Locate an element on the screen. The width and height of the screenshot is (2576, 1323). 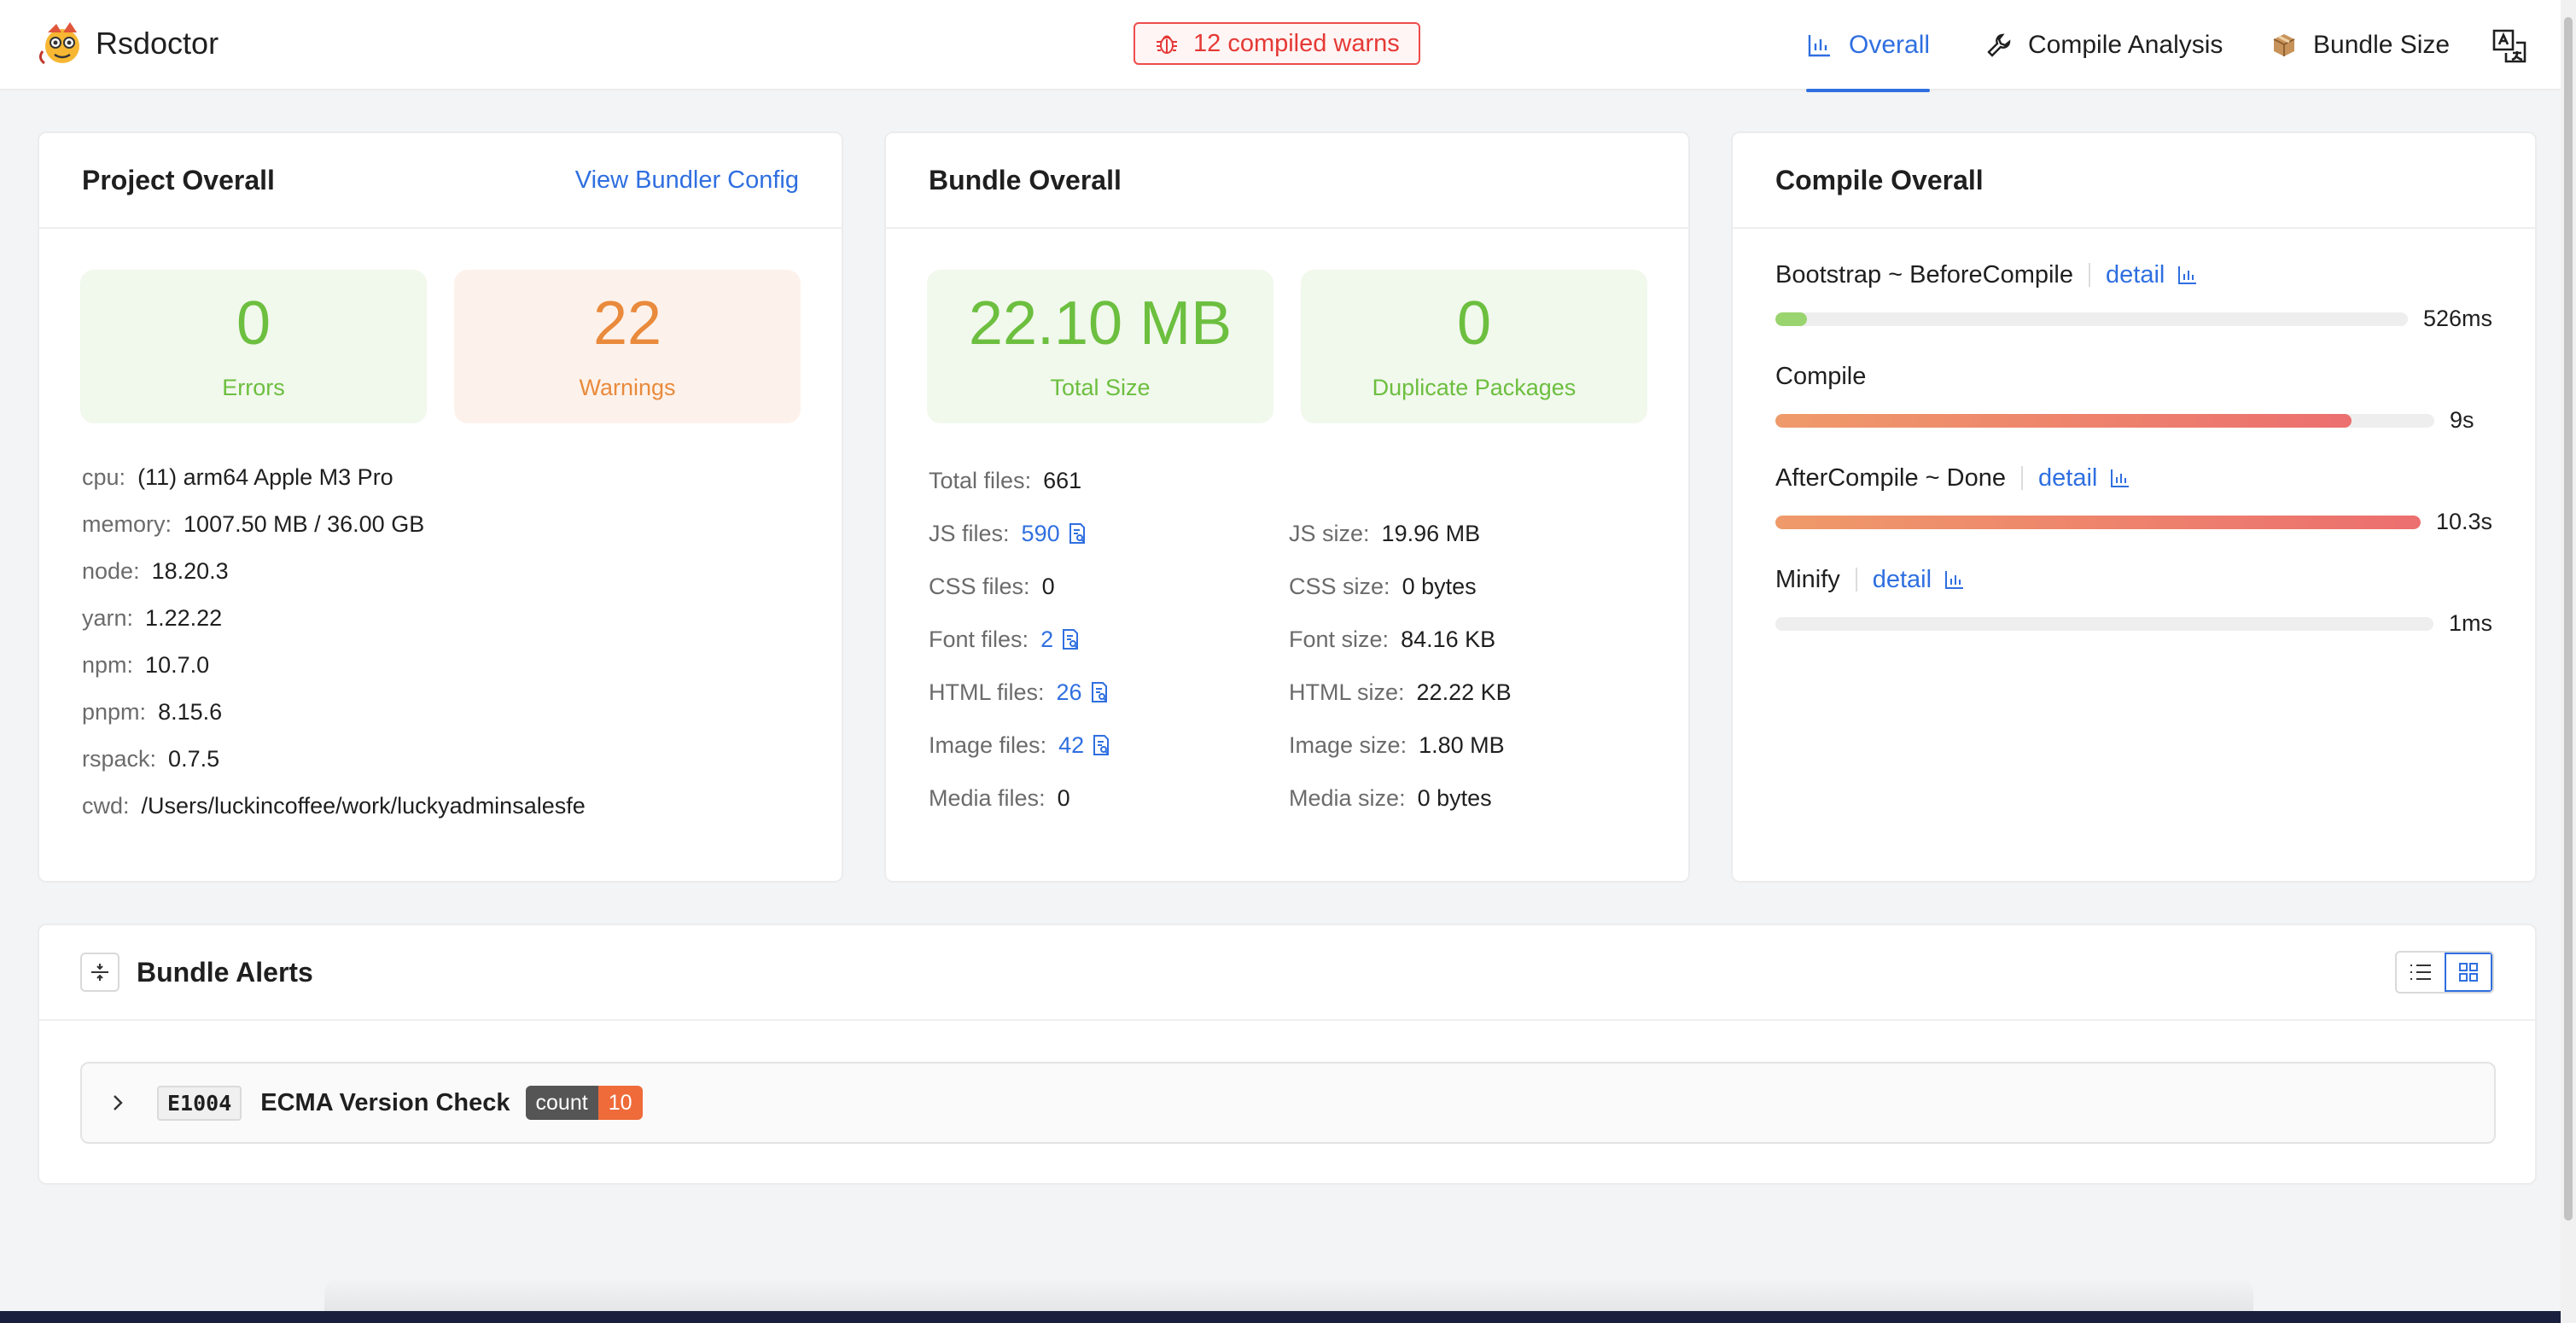
file-value-text: 1.80 MB is located at coordinates (1462, 744).